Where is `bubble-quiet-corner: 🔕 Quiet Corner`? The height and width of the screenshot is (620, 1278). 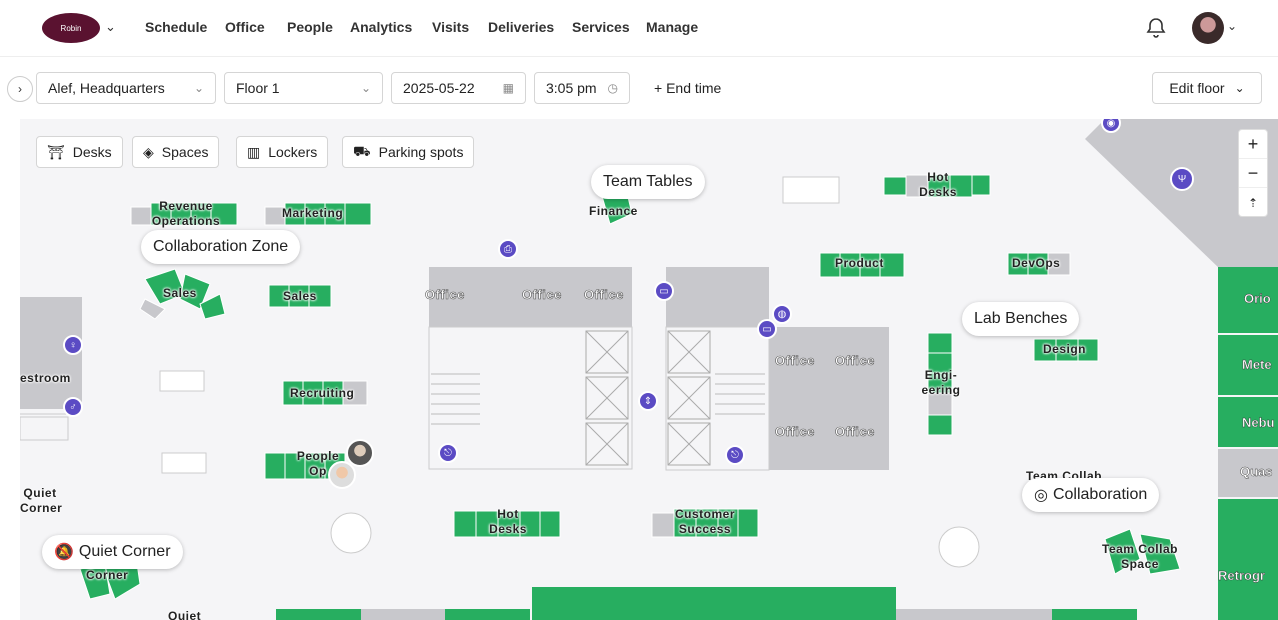 bubble-quiet-corner: 🔕 Quiet Corner is located at coordinates (112, 552).